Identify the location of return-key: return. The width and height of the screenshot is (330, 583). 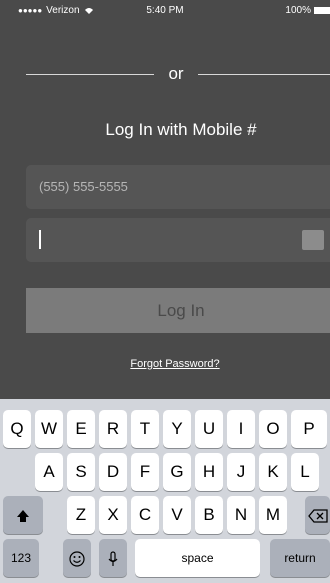
(300, 558).